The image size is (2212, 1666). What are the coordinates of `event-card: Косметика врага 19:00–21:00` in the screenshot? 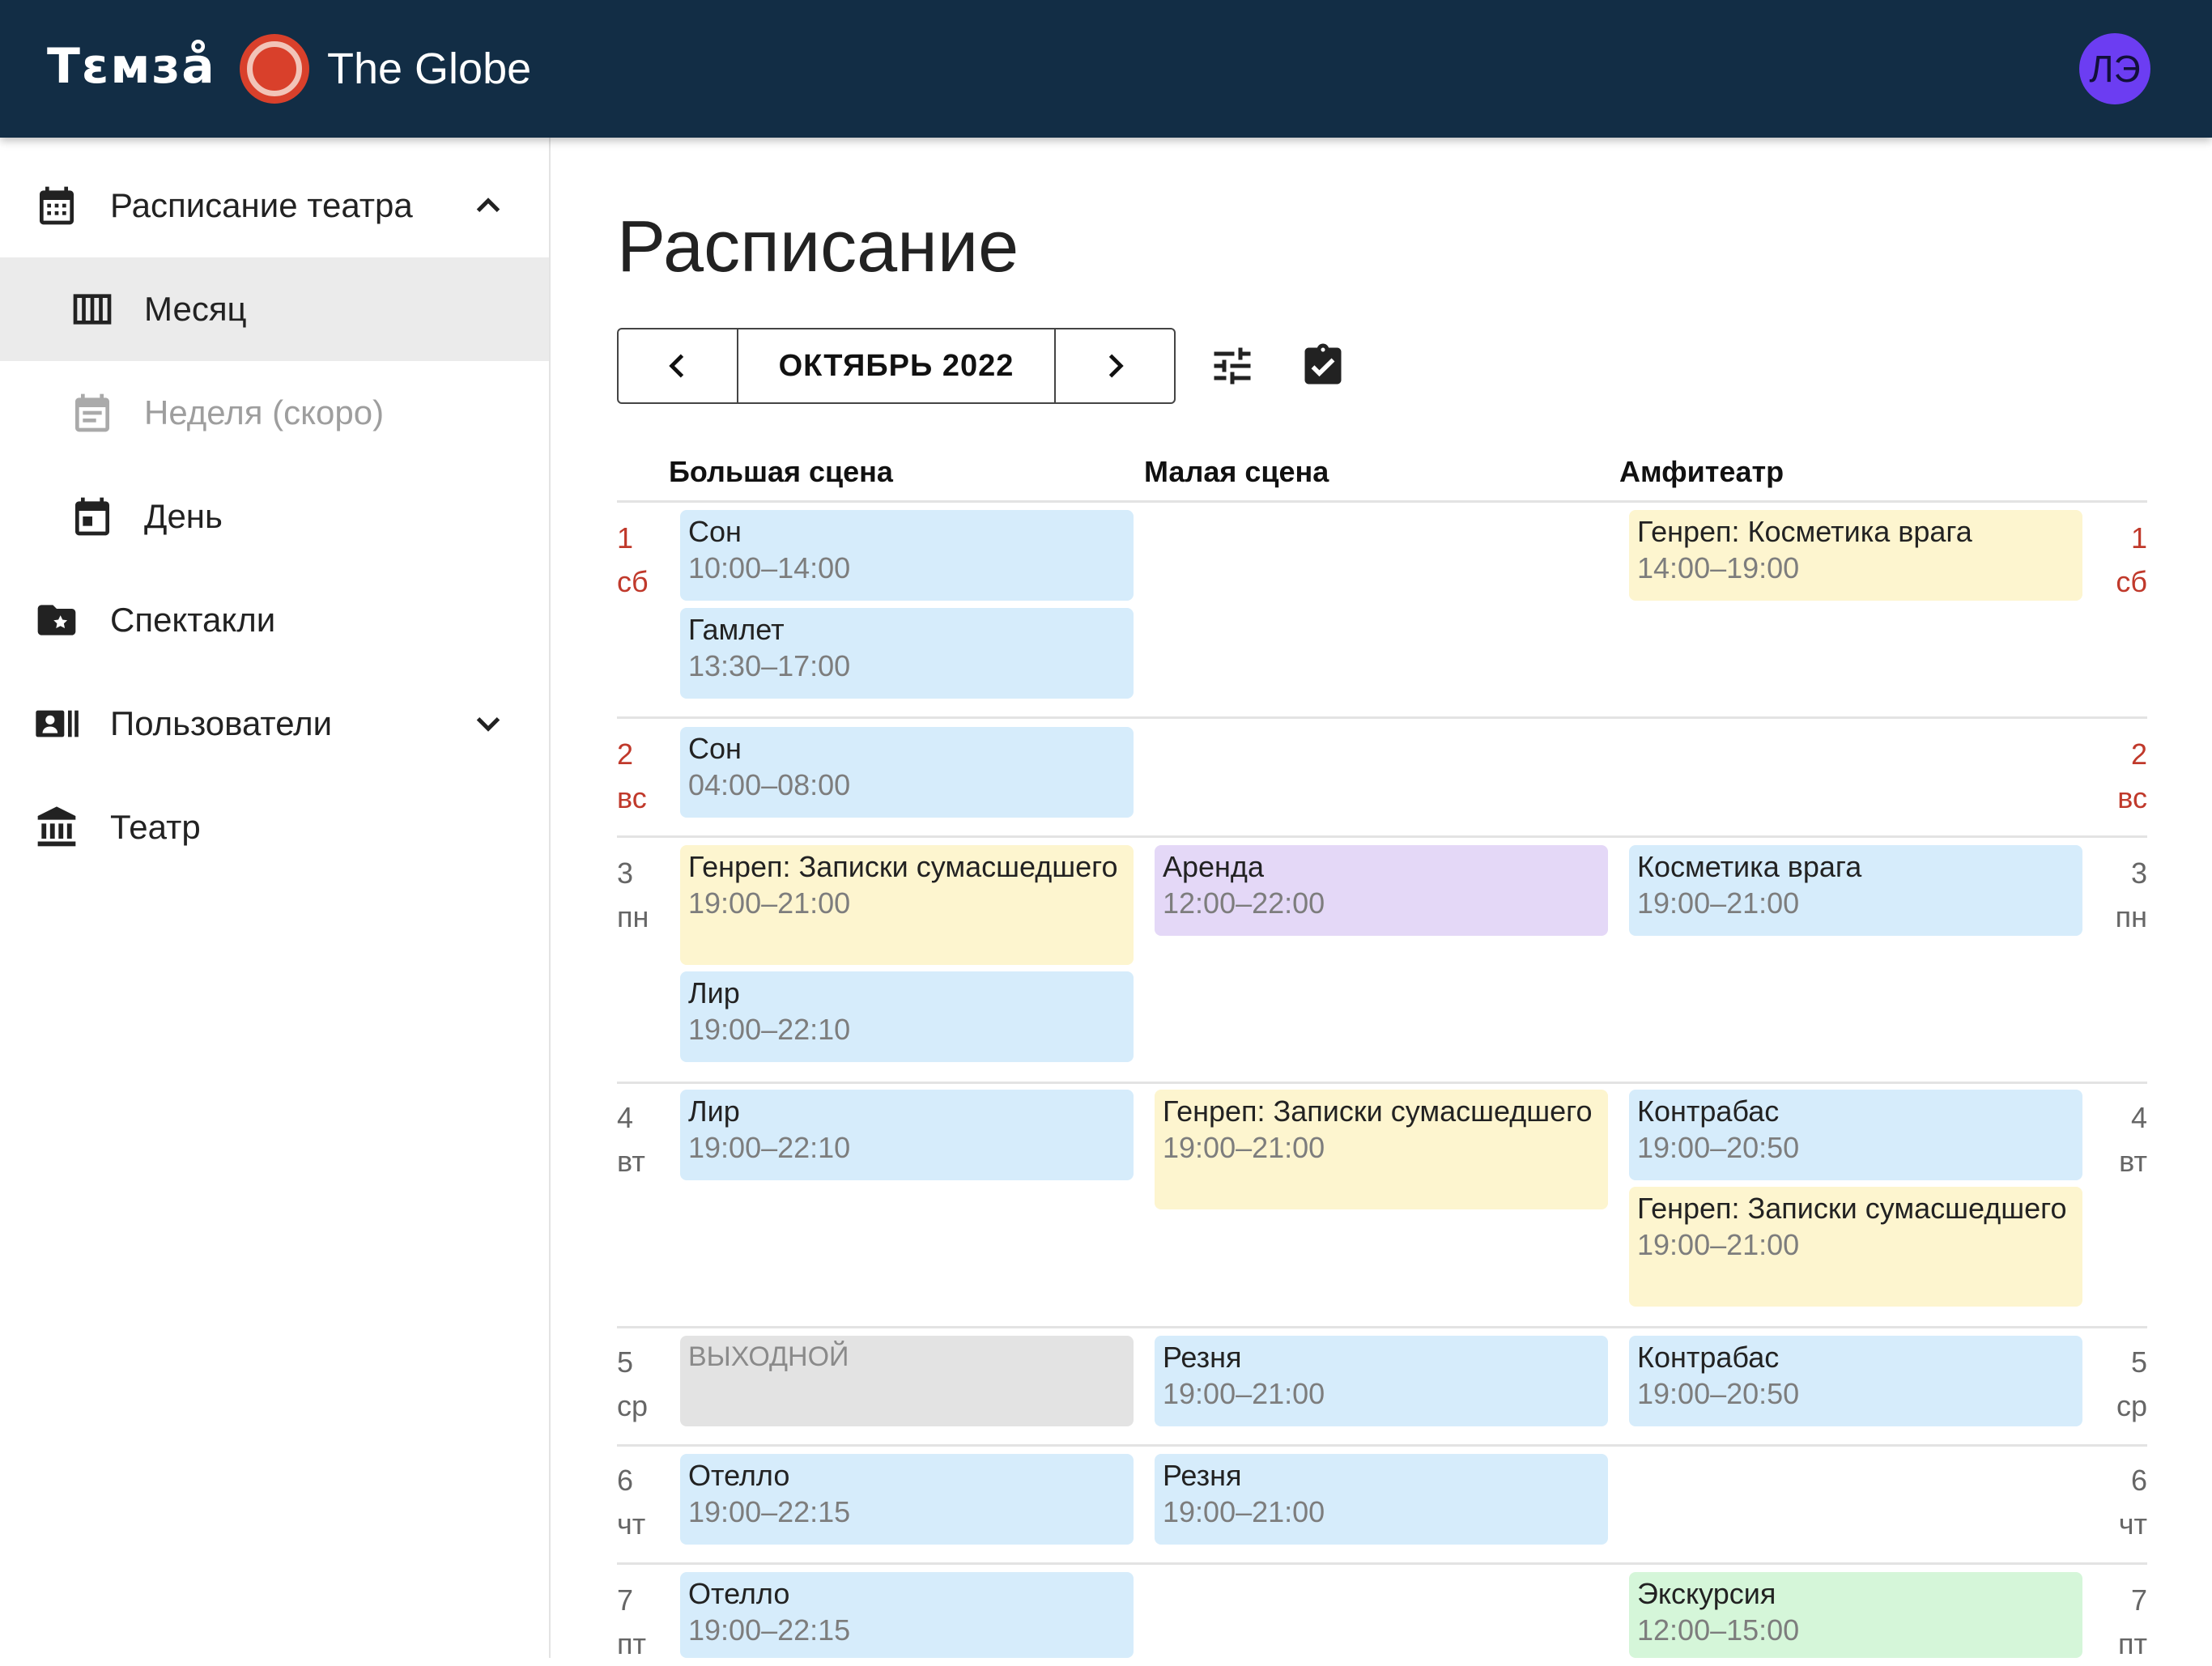 It's located at (1856, 890).